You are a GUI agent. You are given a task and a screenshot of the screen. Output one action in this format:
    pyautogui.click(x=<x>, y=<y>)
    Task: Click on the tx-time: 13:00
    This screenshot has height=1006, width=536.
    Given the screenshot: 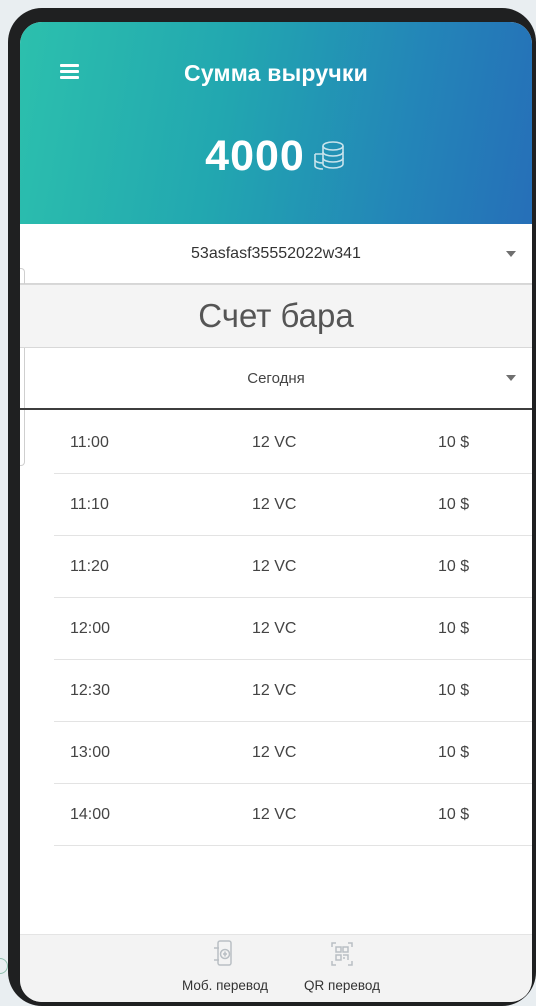 What is the action you would take?
    pyautogui.click(x=90, y=752)
    